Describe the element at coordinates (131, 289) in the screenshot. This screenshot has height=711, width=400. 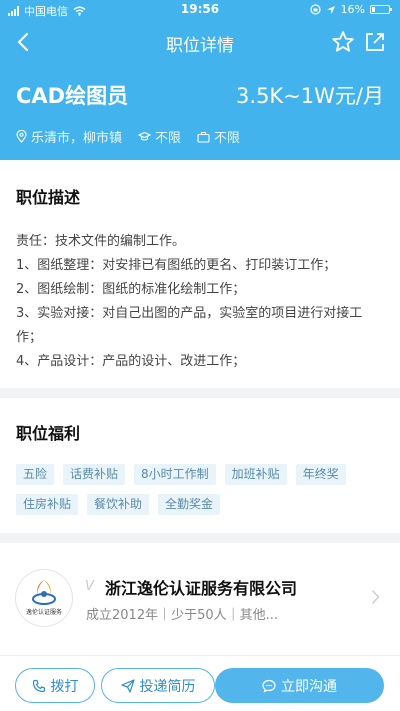
I see `description-line: 2、图纸绘制：图纸的标准化绘制工作；` at that location.